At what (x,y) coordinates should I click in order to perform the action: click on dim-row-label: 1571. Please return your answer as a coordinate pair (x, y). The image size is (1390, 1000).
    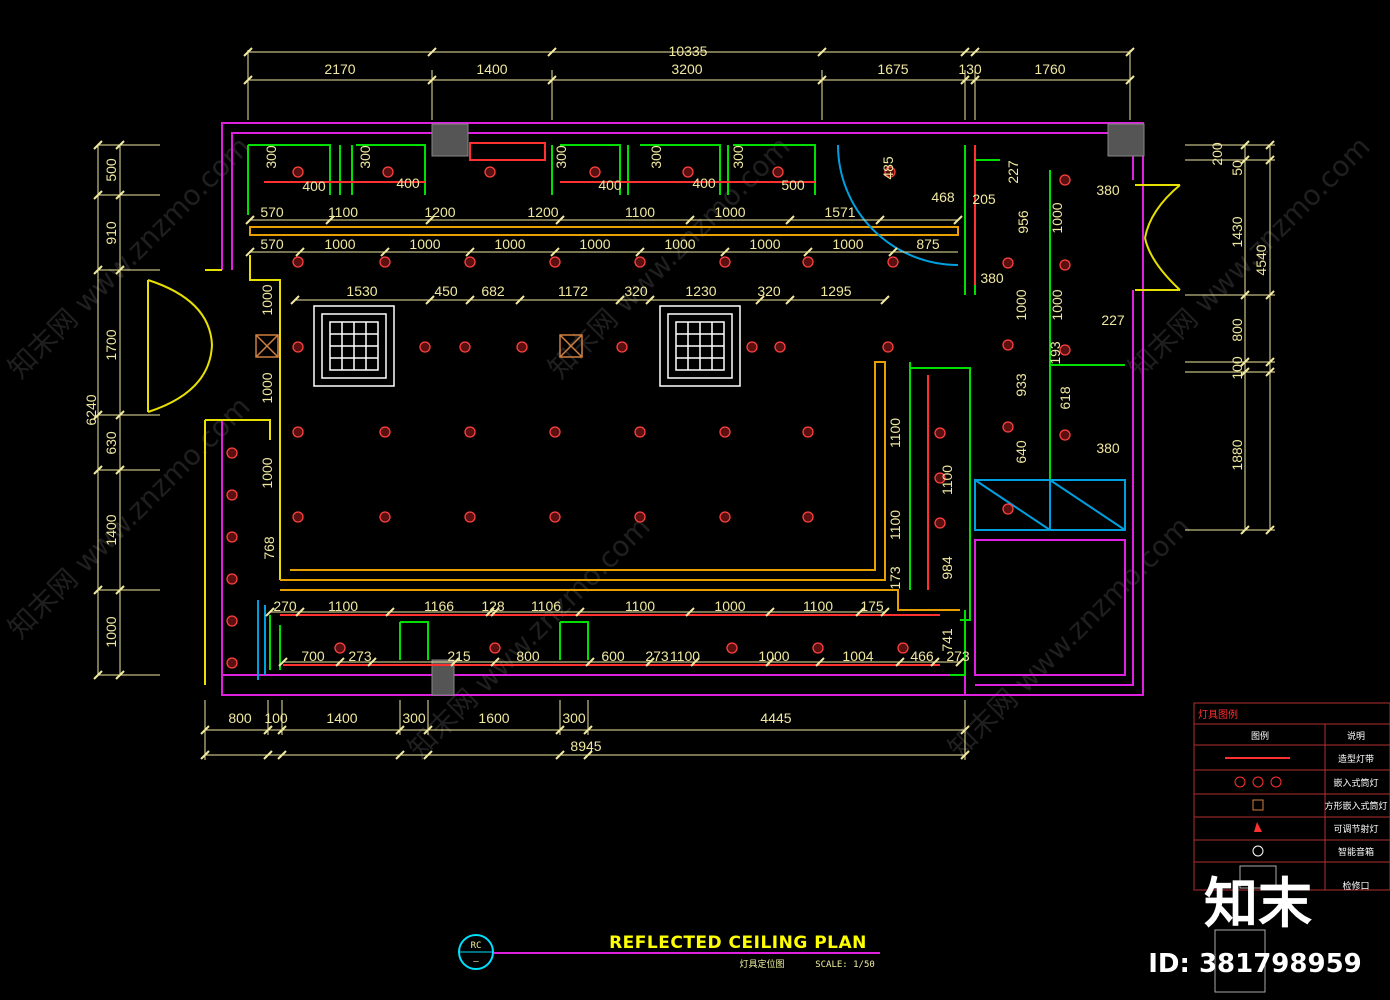
    Looking at the image, I should click on (839, 212).